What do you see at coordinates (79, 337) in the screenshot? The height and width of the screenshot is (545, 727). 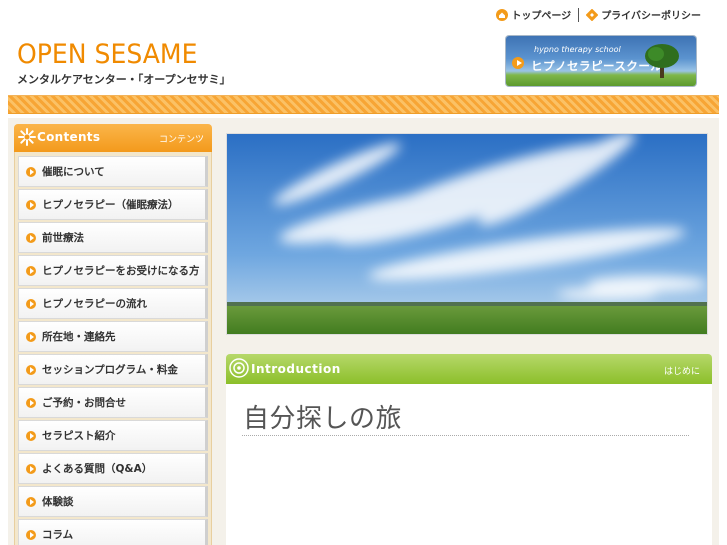 I see `sidebar-item-label: 所在地・連絡先` at bounding box center [79, 337].